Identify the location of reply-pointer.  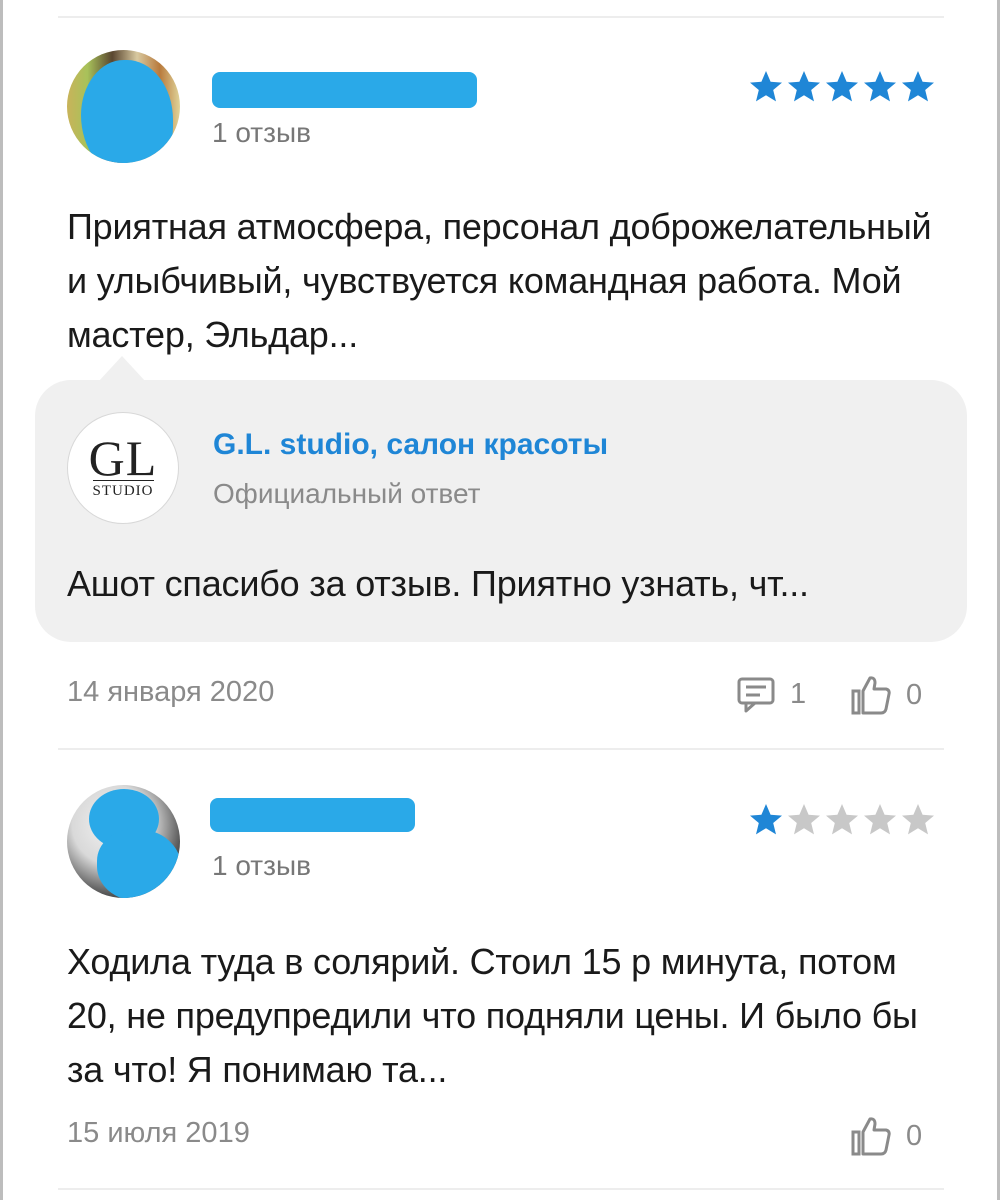
(122, 369).